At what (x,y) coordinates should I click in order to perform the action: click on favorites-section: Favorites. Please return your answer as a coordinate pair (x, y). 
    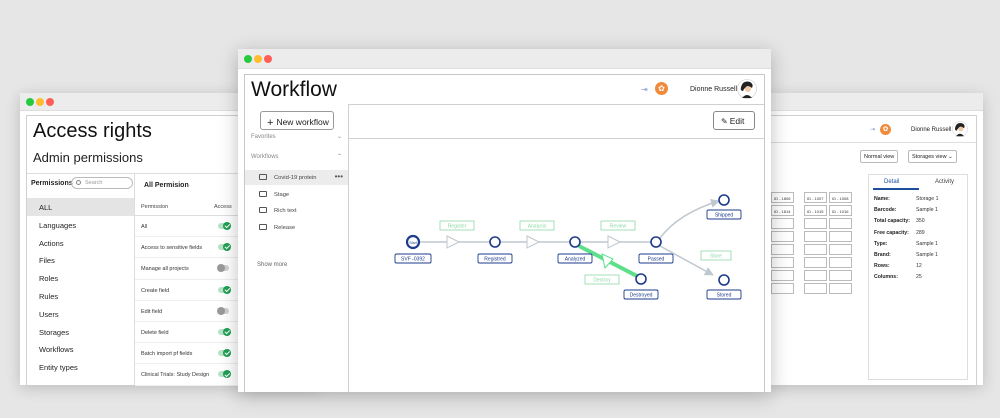
    Looking at the image, I should click on (263, 137).